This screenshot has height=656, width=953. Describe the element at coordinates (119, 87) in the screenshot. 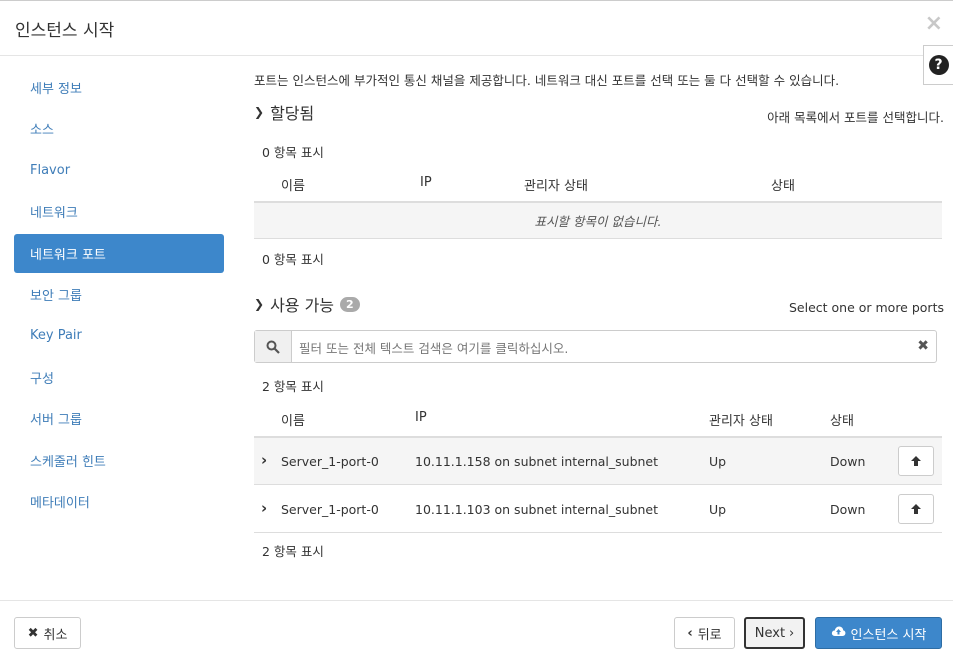

I see `nav-item-details: 세부 정보` at that location.